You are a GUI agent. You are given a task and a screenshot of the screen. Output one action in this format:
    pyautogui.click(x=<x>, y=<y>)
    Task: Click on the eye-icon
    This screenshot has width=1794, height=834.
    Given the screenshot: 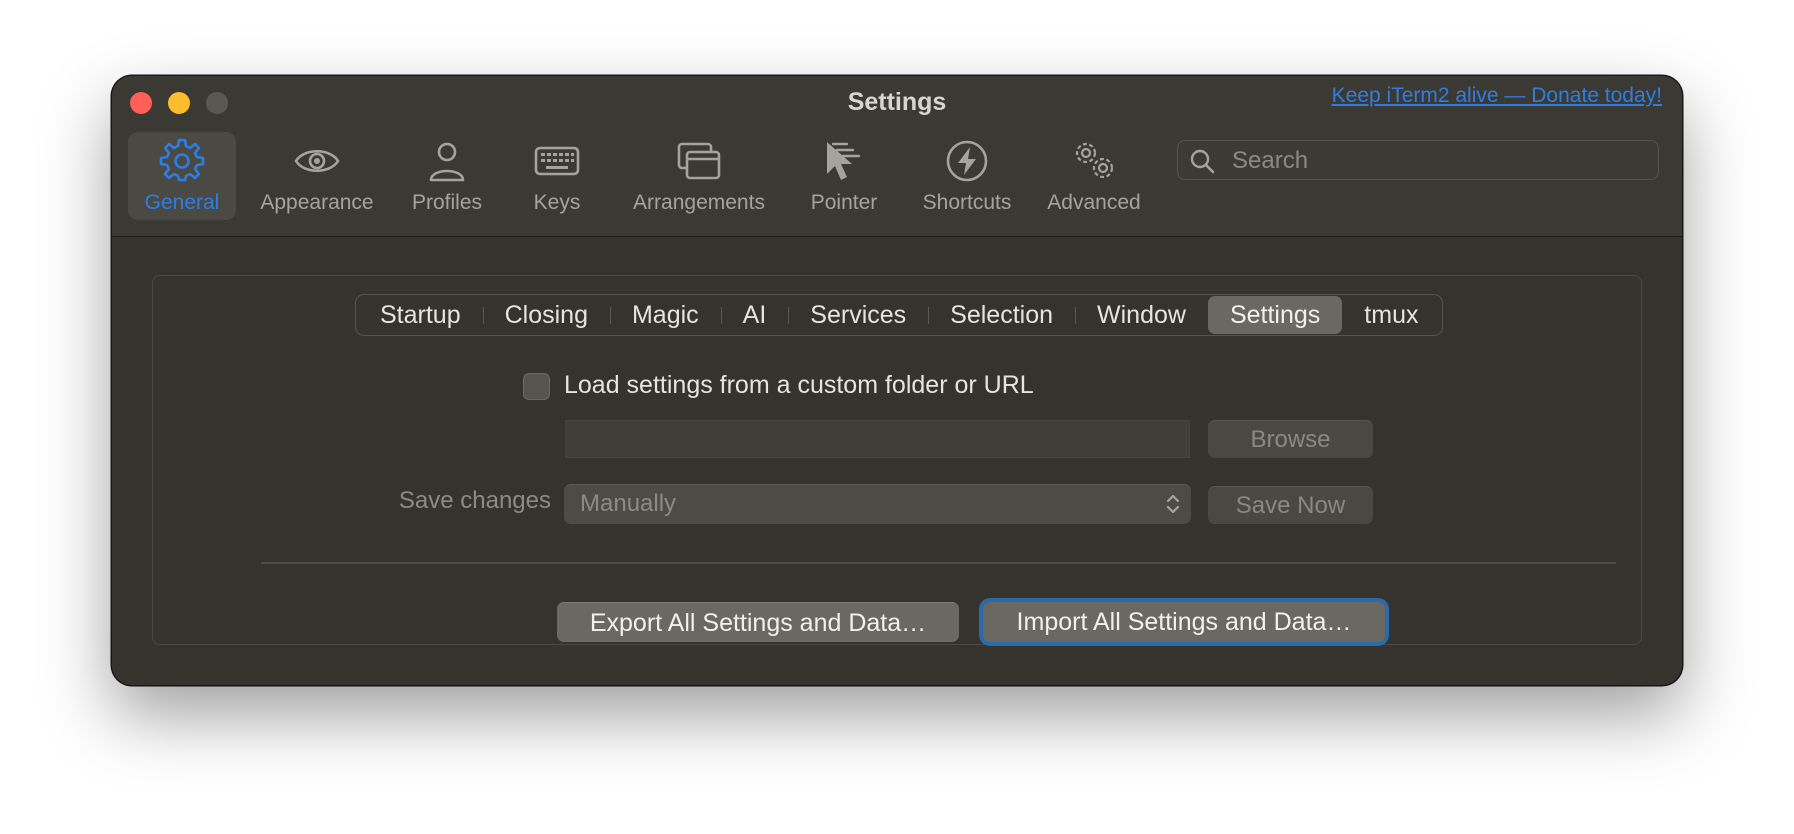 What is the action you would take?
    pyautogui.click(x=317, y=161)
    